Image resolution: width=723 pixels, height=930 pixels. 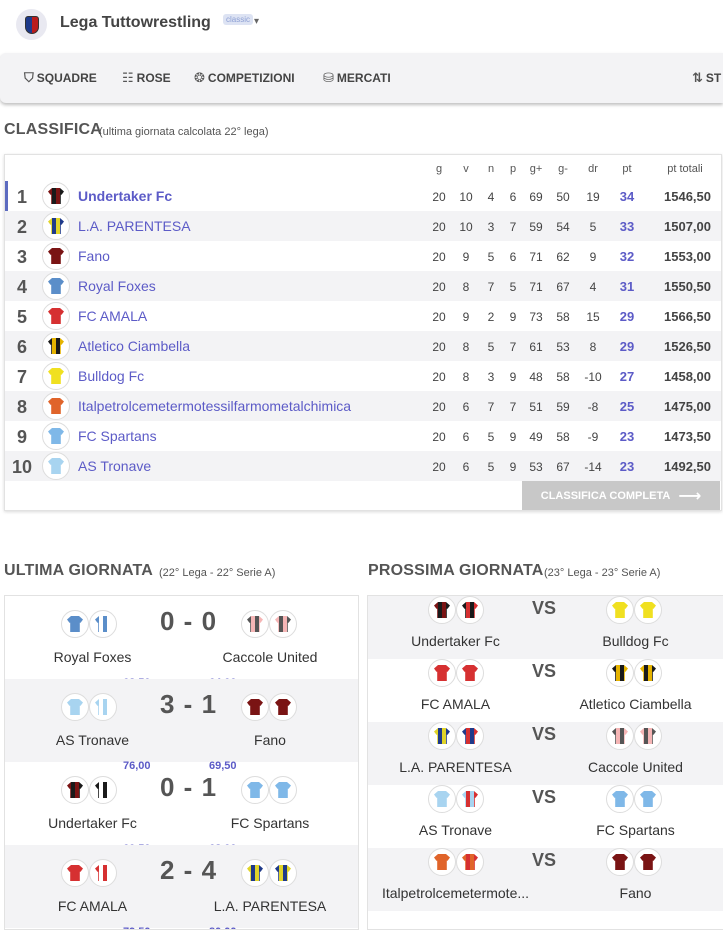 I want to click on top-bar: Lega Tuttowrestling classic ▾, so click(x=361, y=26).